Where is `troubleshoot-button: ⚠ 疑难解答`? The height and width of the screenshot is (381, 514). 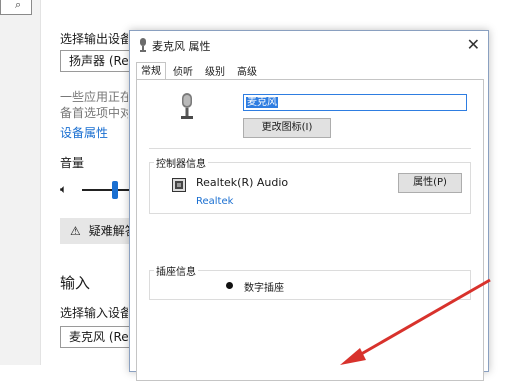 troubleshoot-button: ⚠ 疑难解答 is located at coordinates (100, 231).